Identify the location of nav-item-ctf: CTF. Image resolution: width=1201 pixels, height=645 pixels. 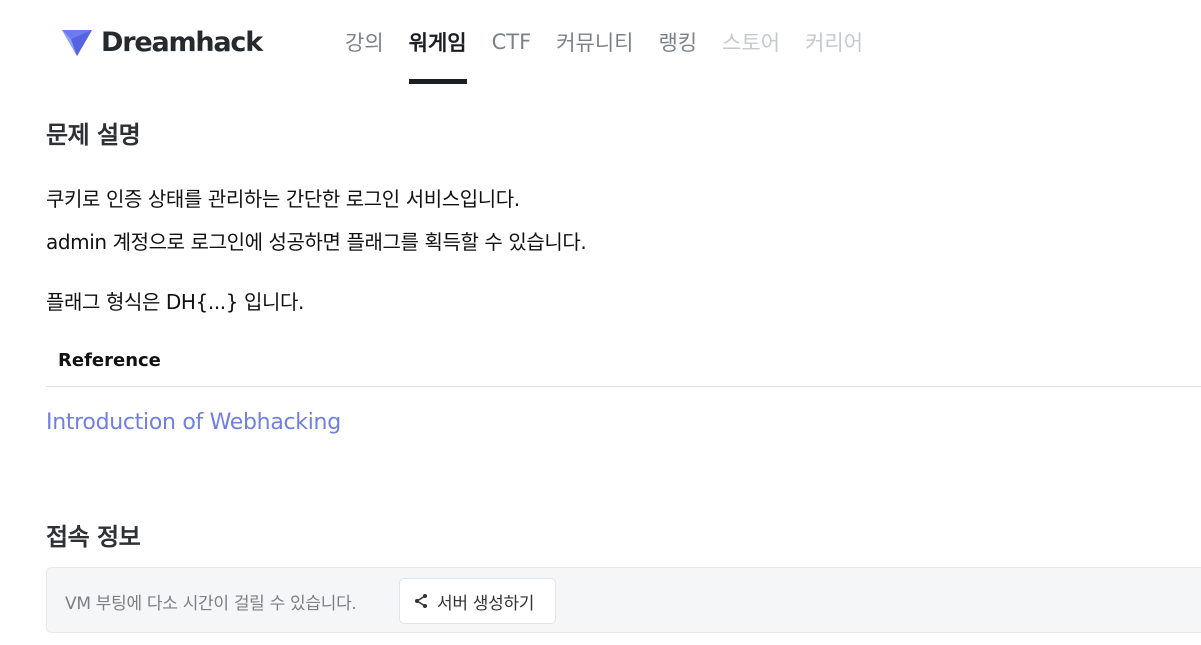
(512, 42).